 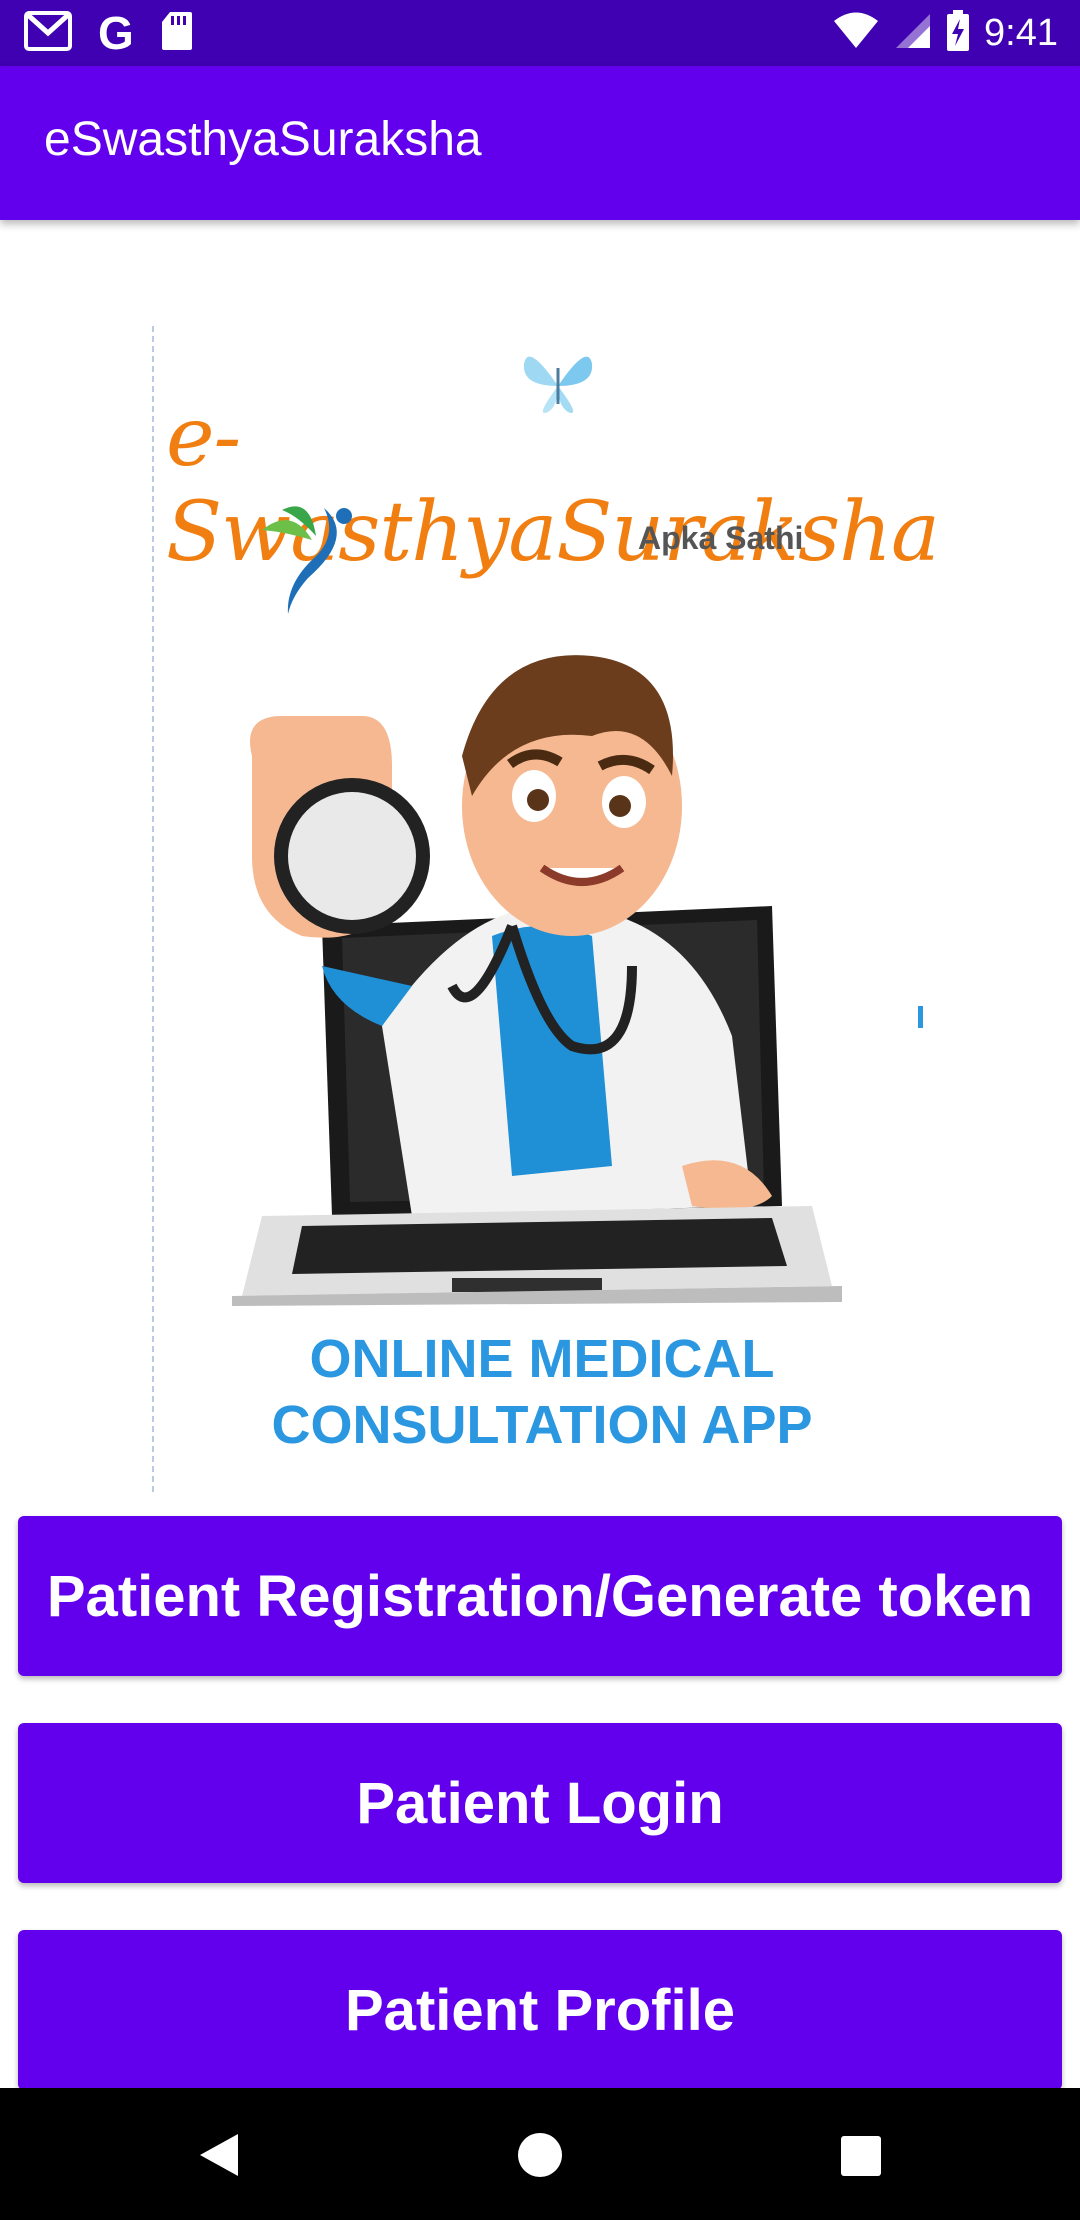 I want to click on patient-profile-button: Patient Profile, so click(x=540, y=2010).